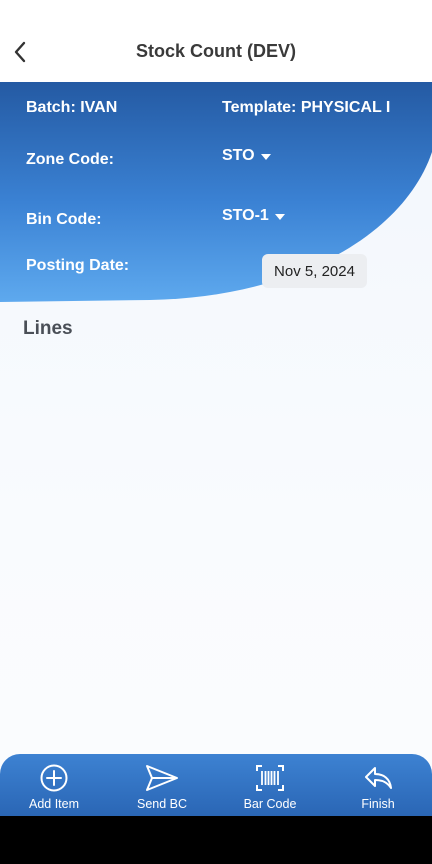 Image resolution: width=432 pixels, height=864 pixels. What do you see at coordinates (270, 804) in the screenshot?
I see `bar-code-label: Bar Code` at bounding box center [270, 804].